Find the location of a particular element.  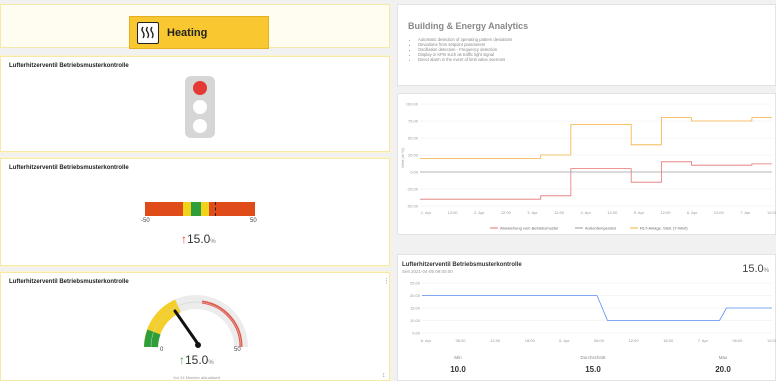

scale-min-label: -50 is located at coordinates (145, 221).